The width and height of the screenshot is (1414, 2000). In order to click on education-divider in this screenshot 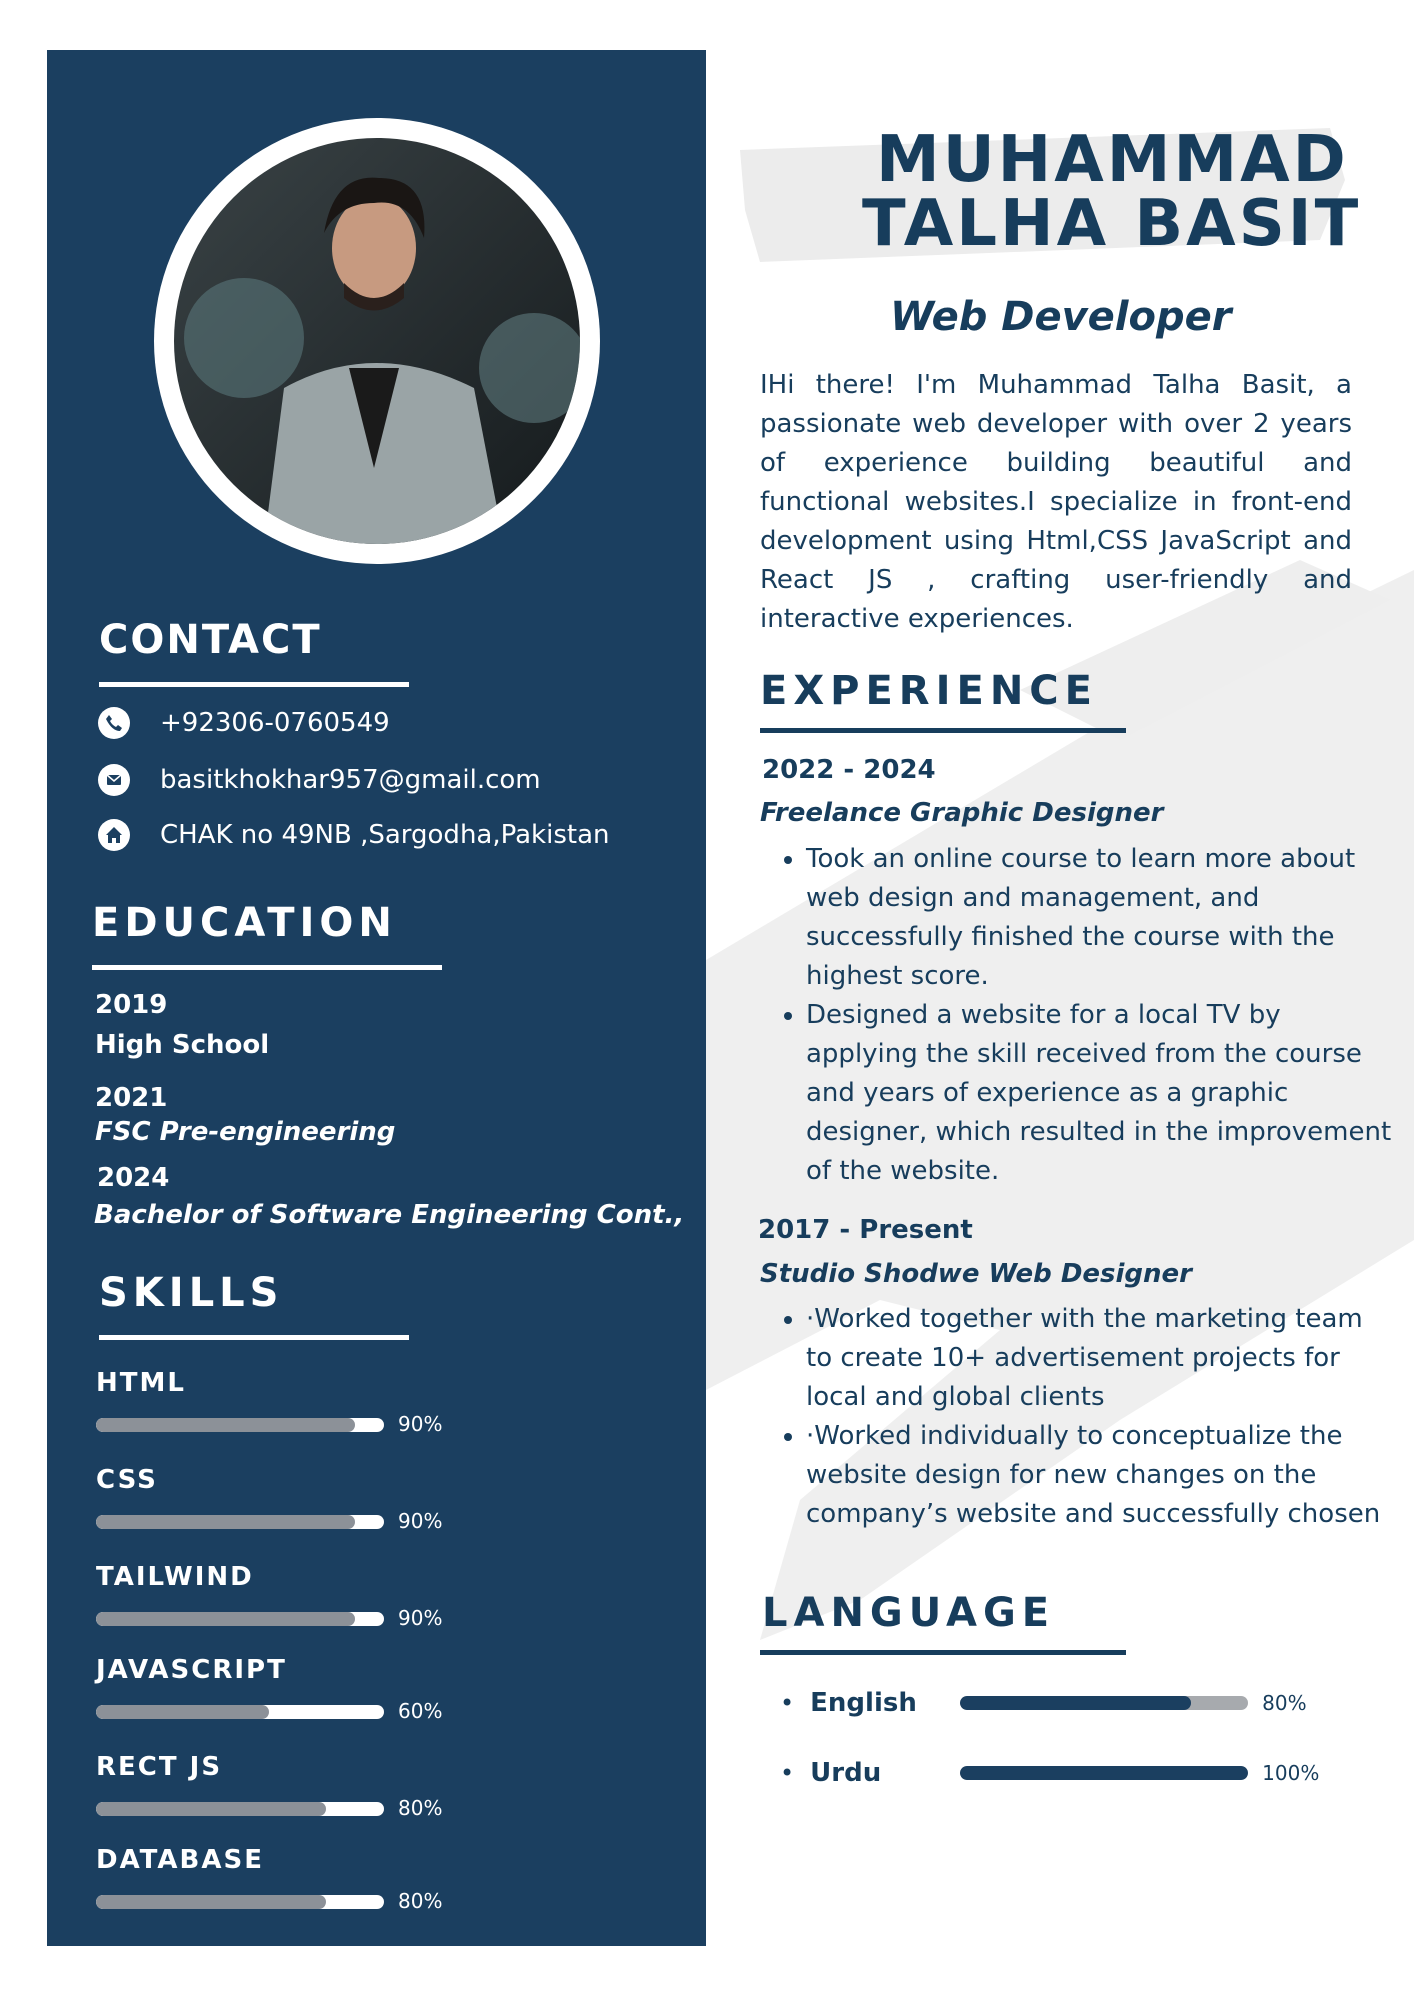, I will do `click(267, 967)`.